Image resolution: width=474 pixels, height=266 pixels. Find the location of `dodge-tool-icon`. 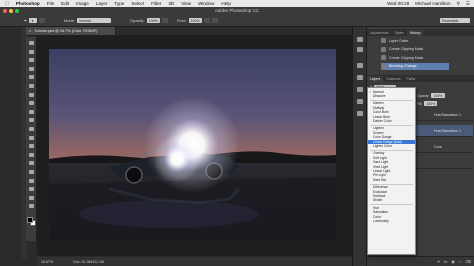

dodge-tool-icon is located at coordinates (31, 154).